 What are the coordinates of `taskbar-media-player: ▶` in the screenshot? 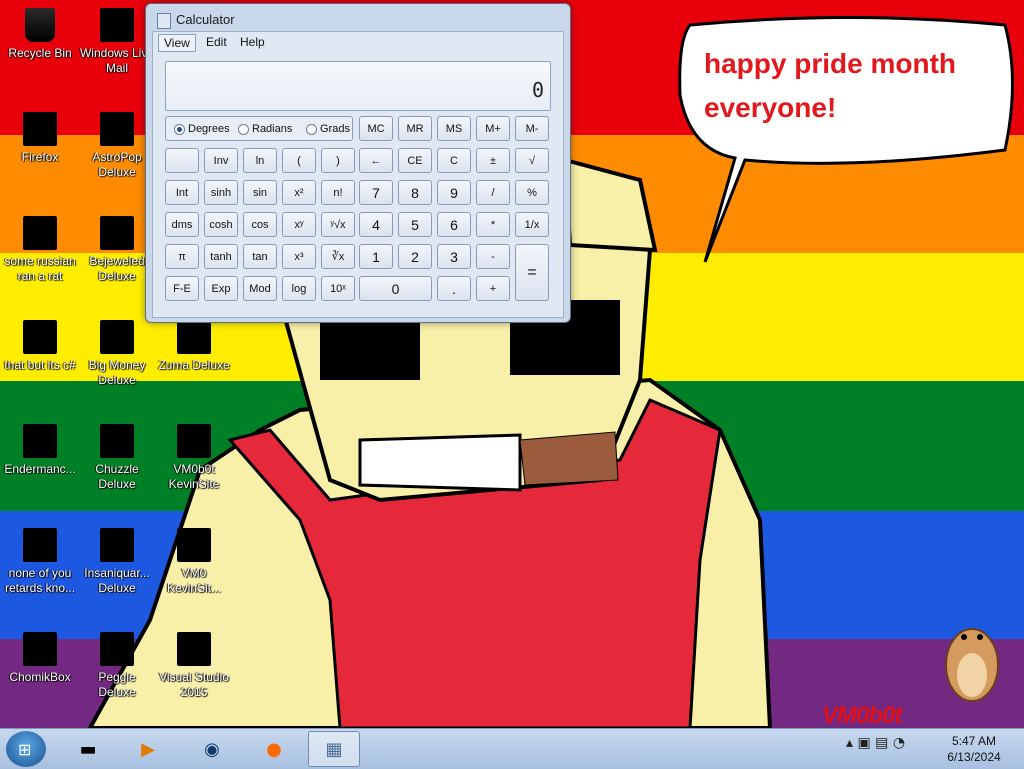 It's located at (148, 749).